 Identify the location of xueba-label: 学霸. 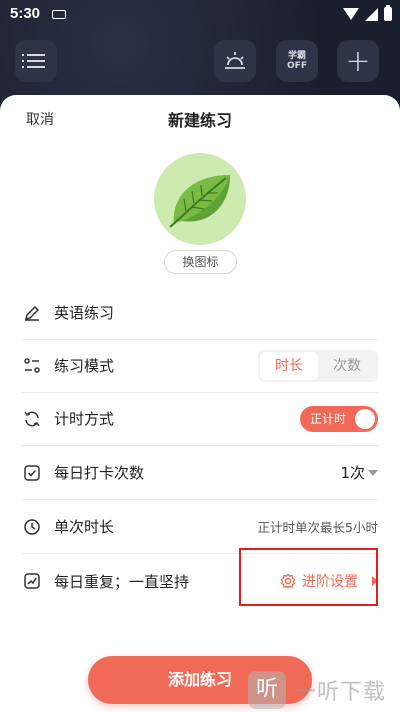
(296, 56).